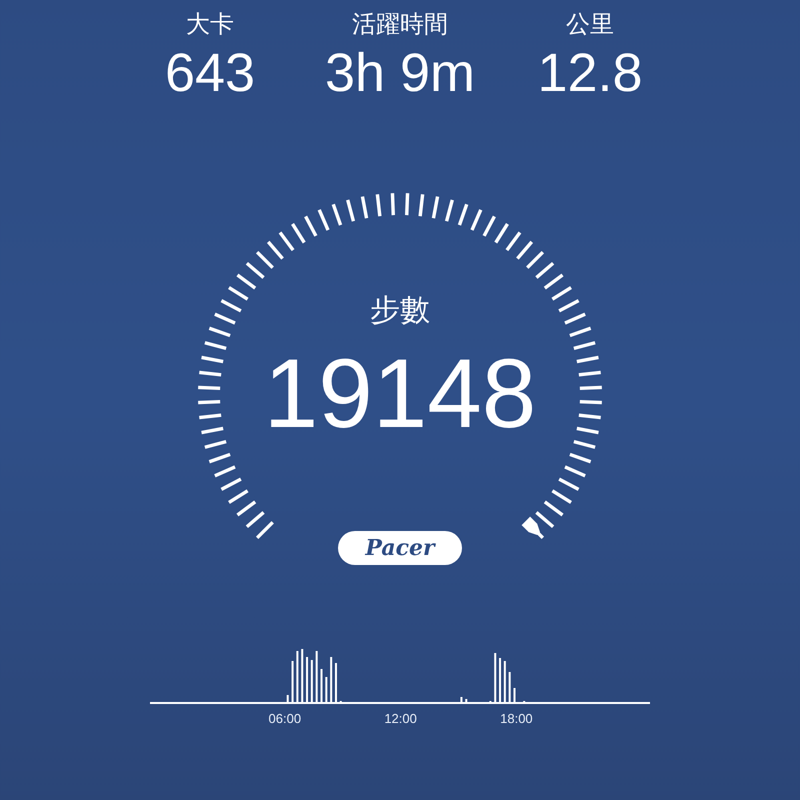 The image size is (800, 800). I want to click on logo-badge: Pacer, so click(400, 548).